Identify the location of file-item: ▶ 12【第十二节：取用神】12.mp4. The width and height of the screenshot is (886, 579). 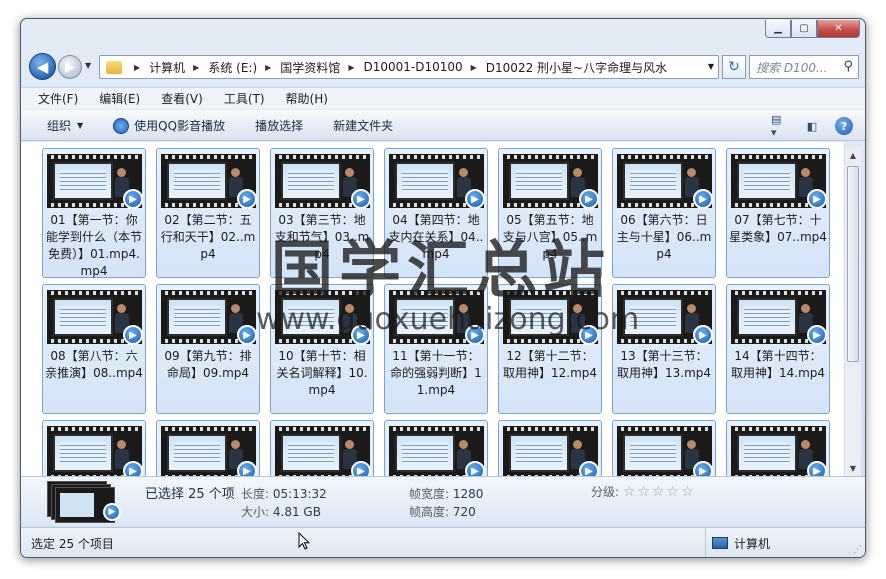
(550, 349).